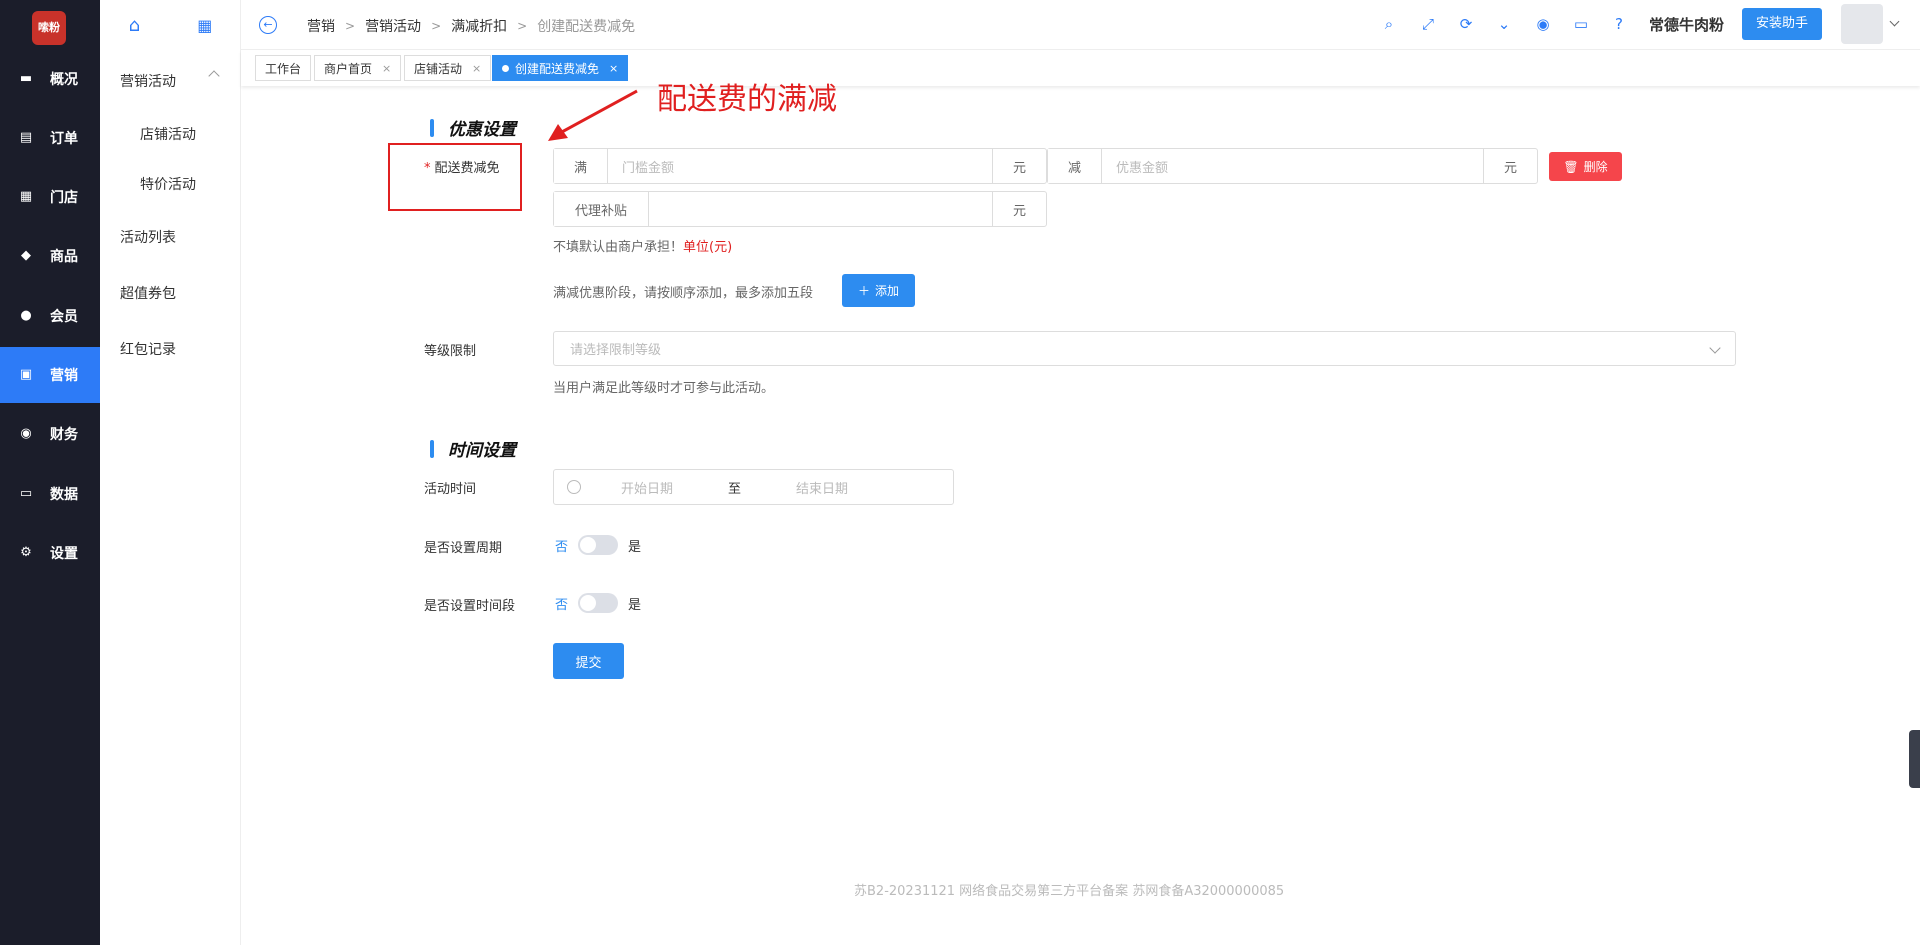 This screenshot has height=945, width=1920. Describe the element at coordinates (50, 316) in the screenshot. I see `nav-item-member: ● 会员` at that location.